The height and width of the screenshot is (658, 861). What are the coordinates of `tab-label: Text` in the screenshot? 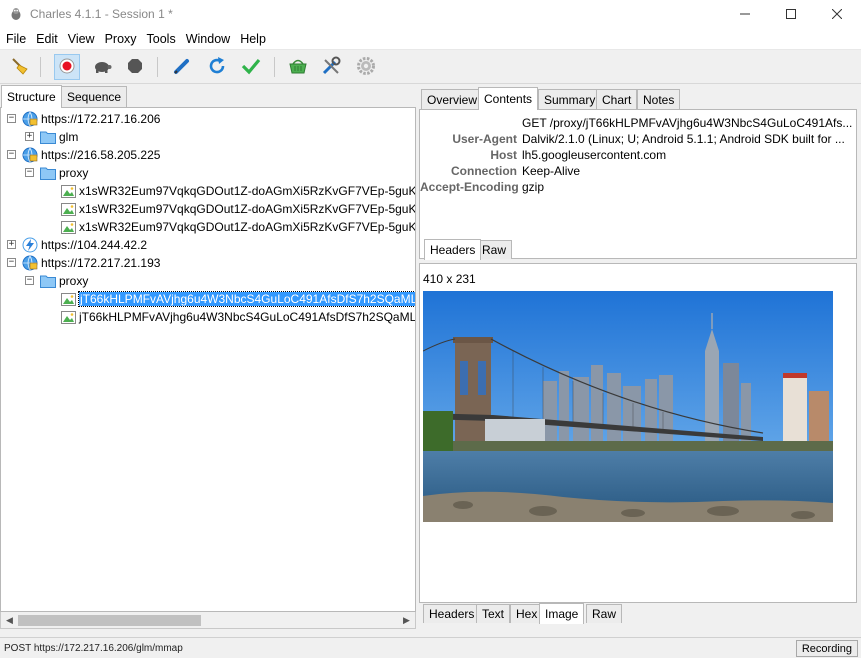 It's located at (493, 614).